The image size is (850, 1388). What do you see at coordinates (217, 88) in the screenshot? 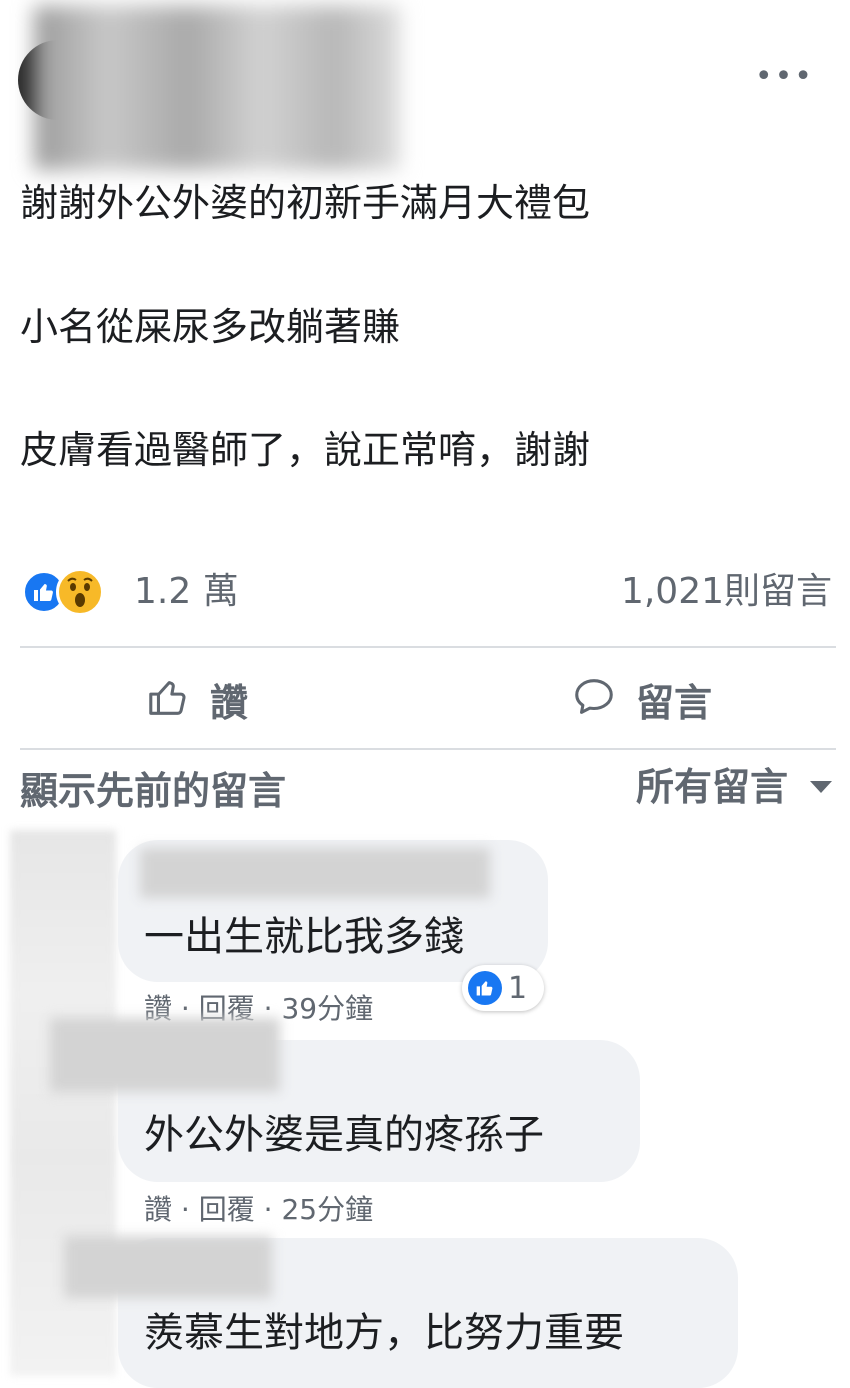
I see `post-author-name-blurred` at bounding box center [217, 88].